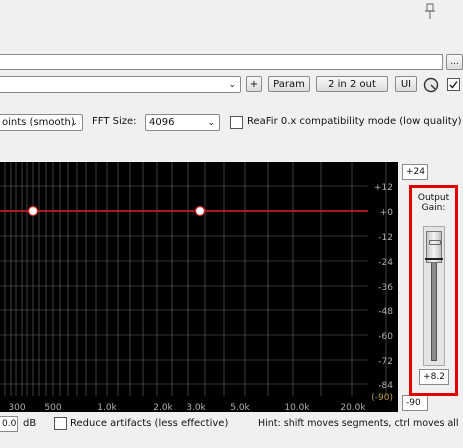  Describe the element at coordinates (149, 423) in the screenshot. I see `reduce-artifacts-label: Reduce artifacts (less effective)` at that location.